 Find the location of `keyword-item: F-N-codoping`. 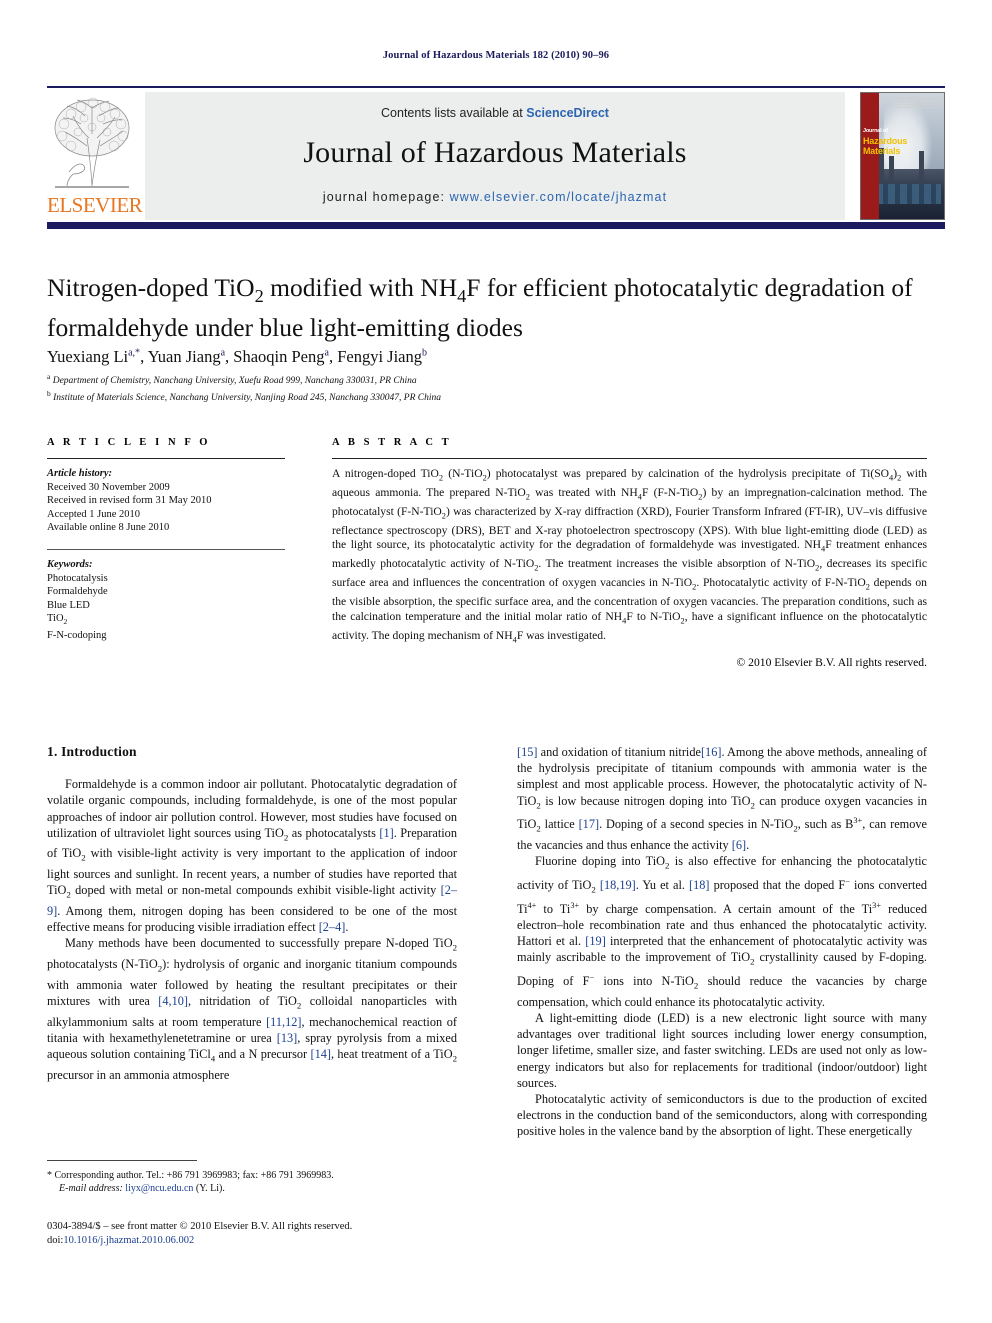

keyword-item: F-N-codoping is located at coordinates (77, 636).